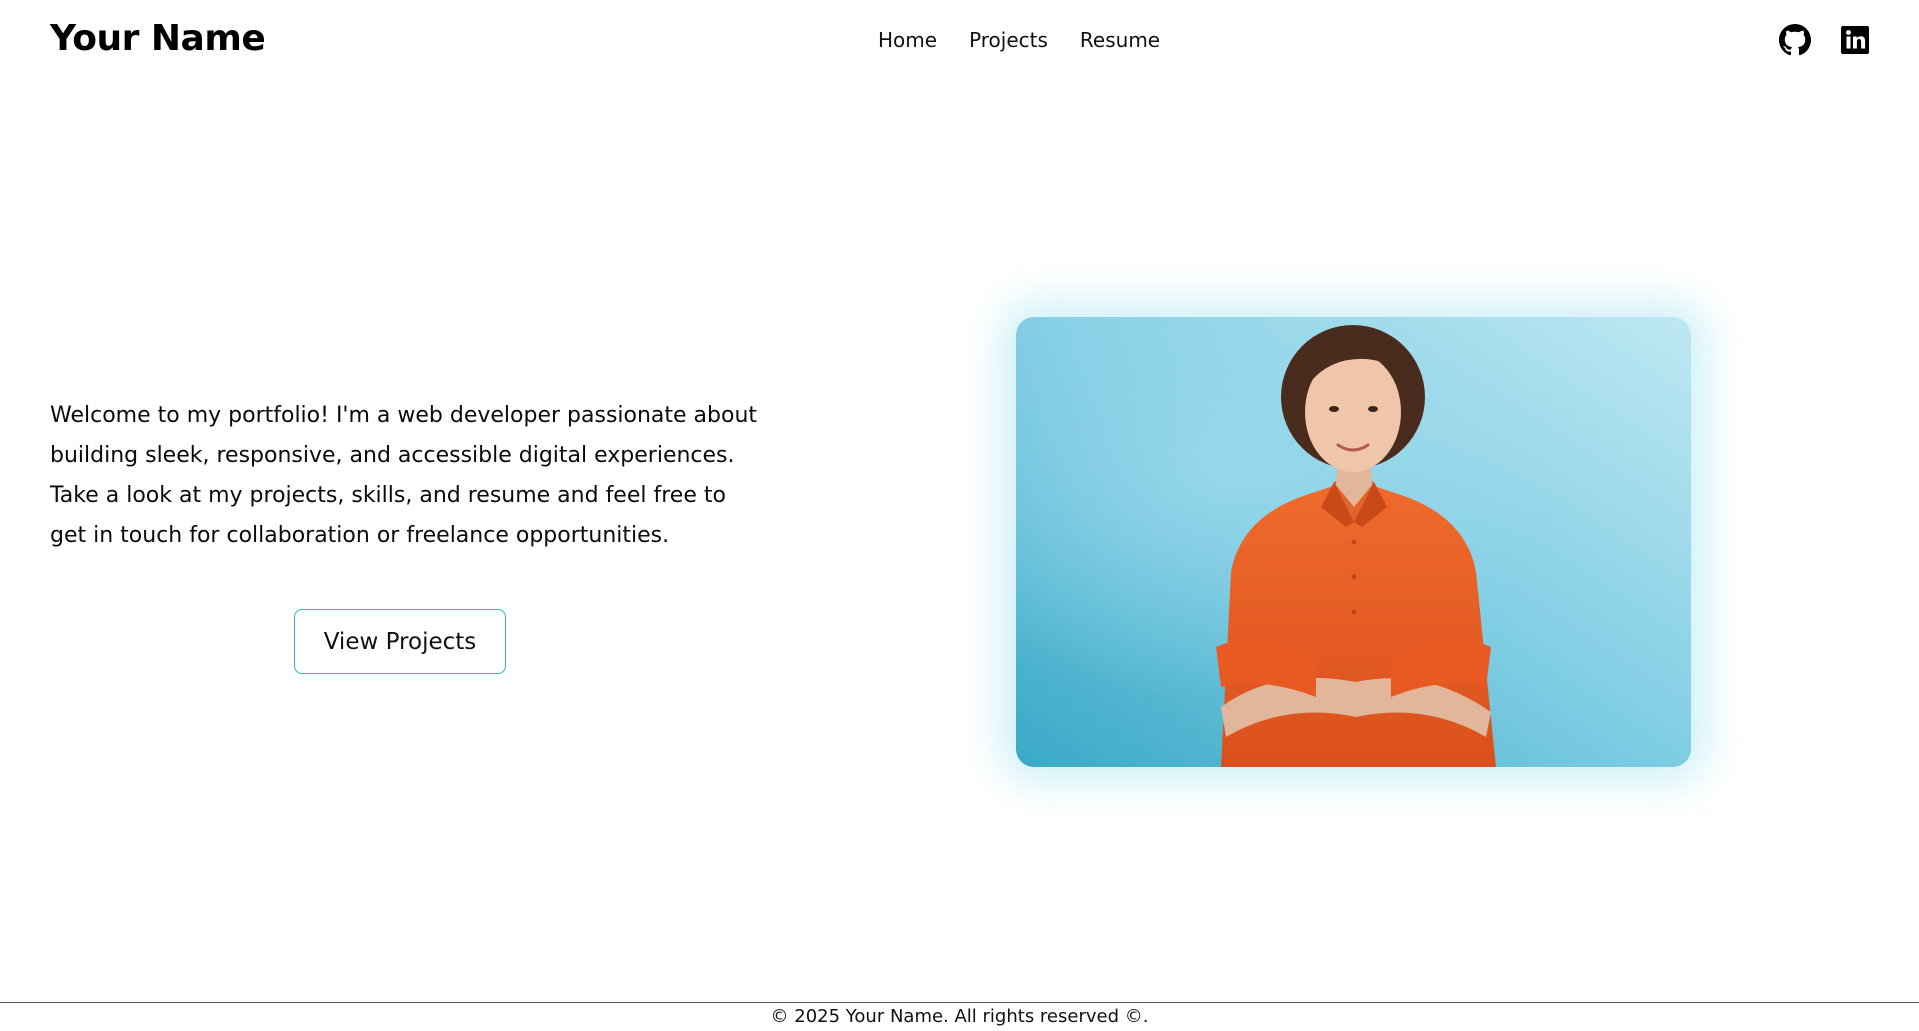 This screenshot has width=1919, height=1031. Describe the element at coordinates (1855, 40) in the screenshot. I see `linkedin-icon` at that location.